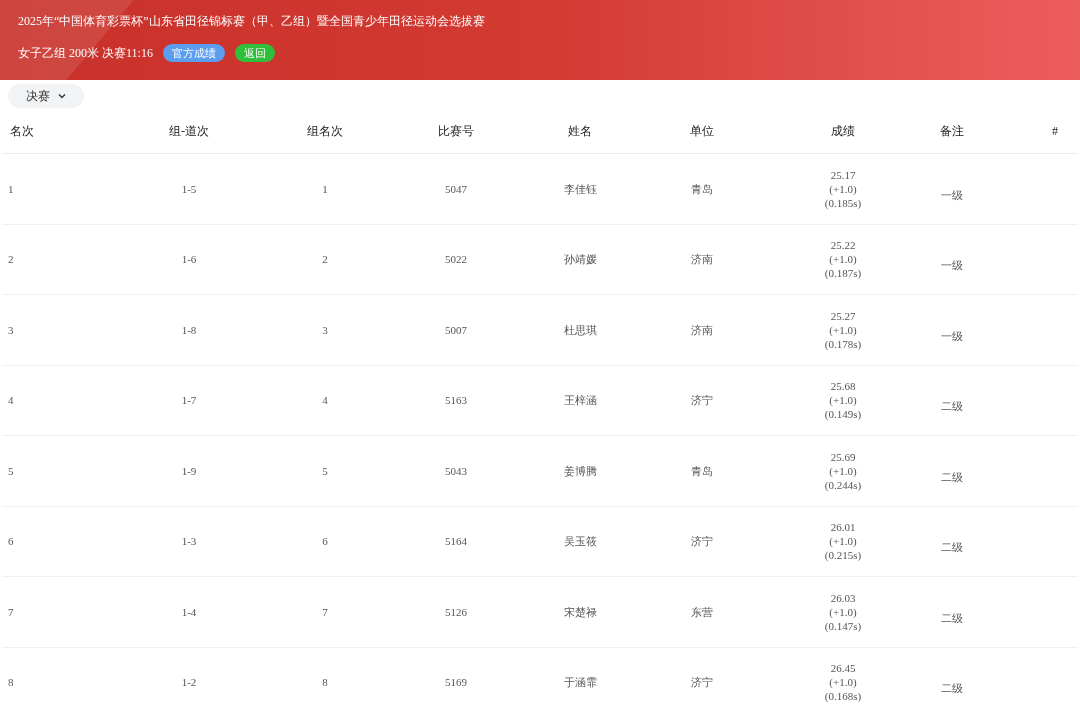  What do you see at coordinates (62, 96) in the screenshot?
I see `chevron-down-icon` at bounding box center [62, 96].